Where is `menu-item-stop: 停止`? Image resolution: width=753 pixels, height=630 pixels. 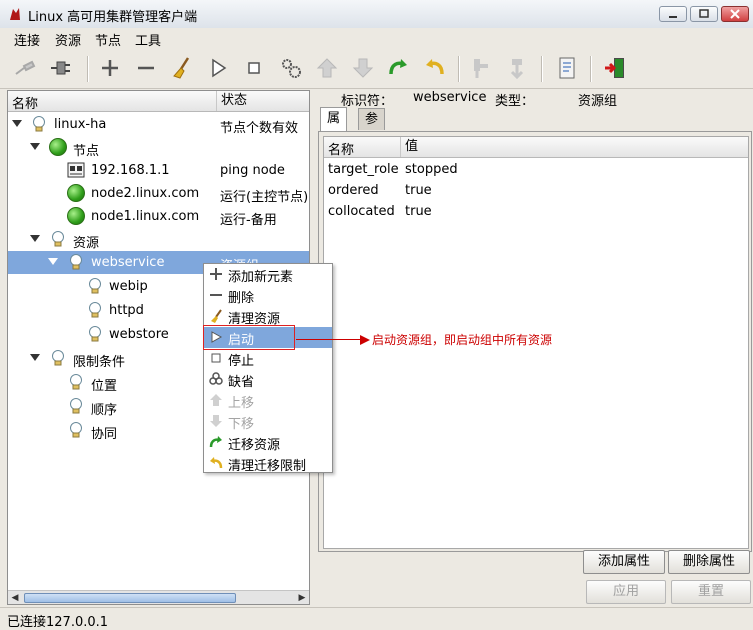 menu-item-stop: 停止 is located at coordinates (268, 358).